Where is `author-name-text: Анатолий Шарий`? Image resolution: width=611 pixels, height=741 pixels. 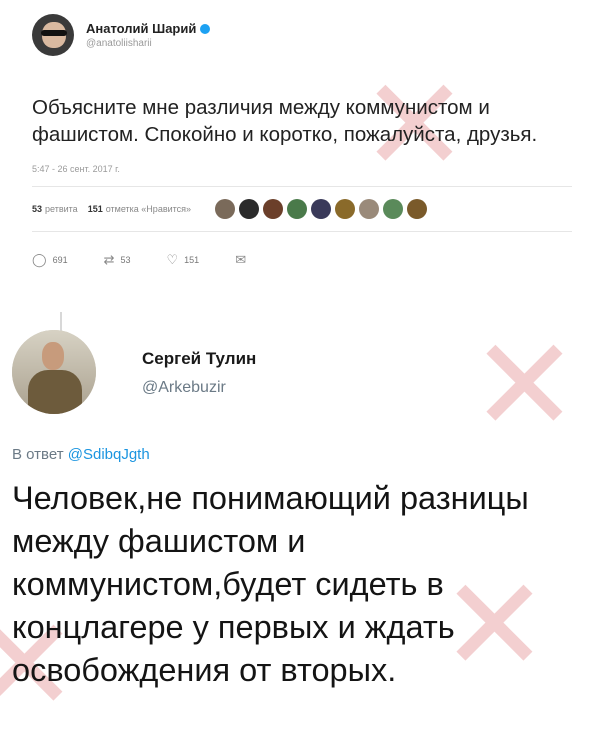 author-name-text: Анатолий Шарий is located at coordinates (141, 28).